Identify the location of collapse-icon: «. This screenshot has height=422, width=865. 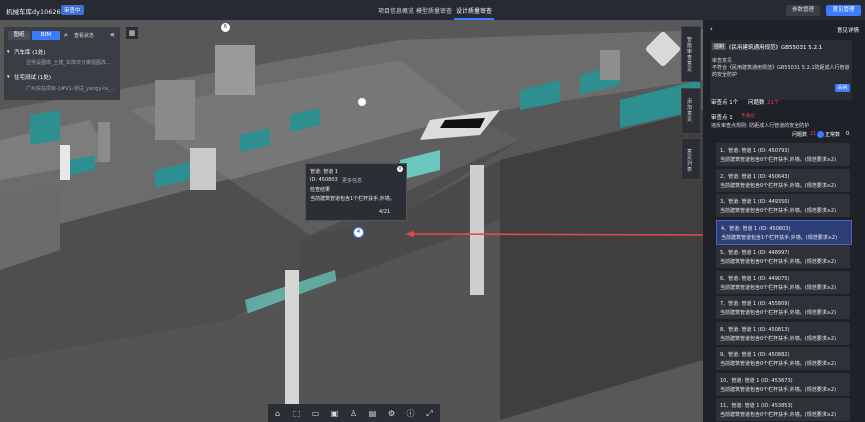
(112, 34).